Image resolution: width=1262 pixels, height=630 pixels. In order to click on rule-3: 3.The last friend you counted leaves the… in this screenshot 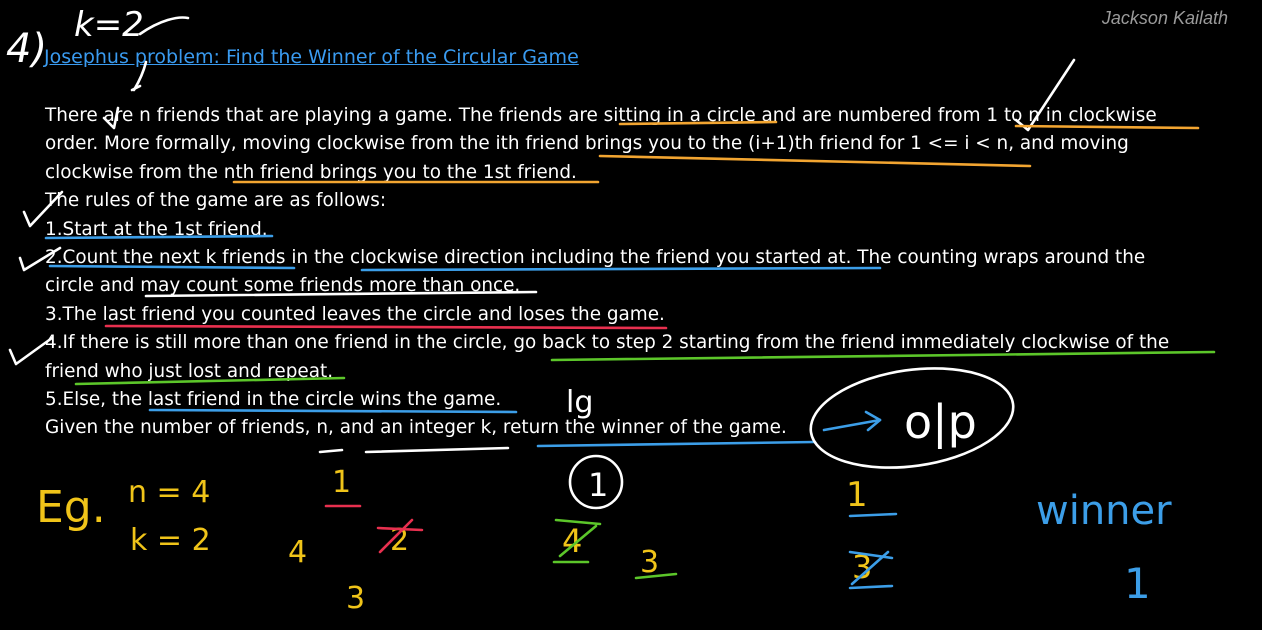, I will do `click(355, 314)`.